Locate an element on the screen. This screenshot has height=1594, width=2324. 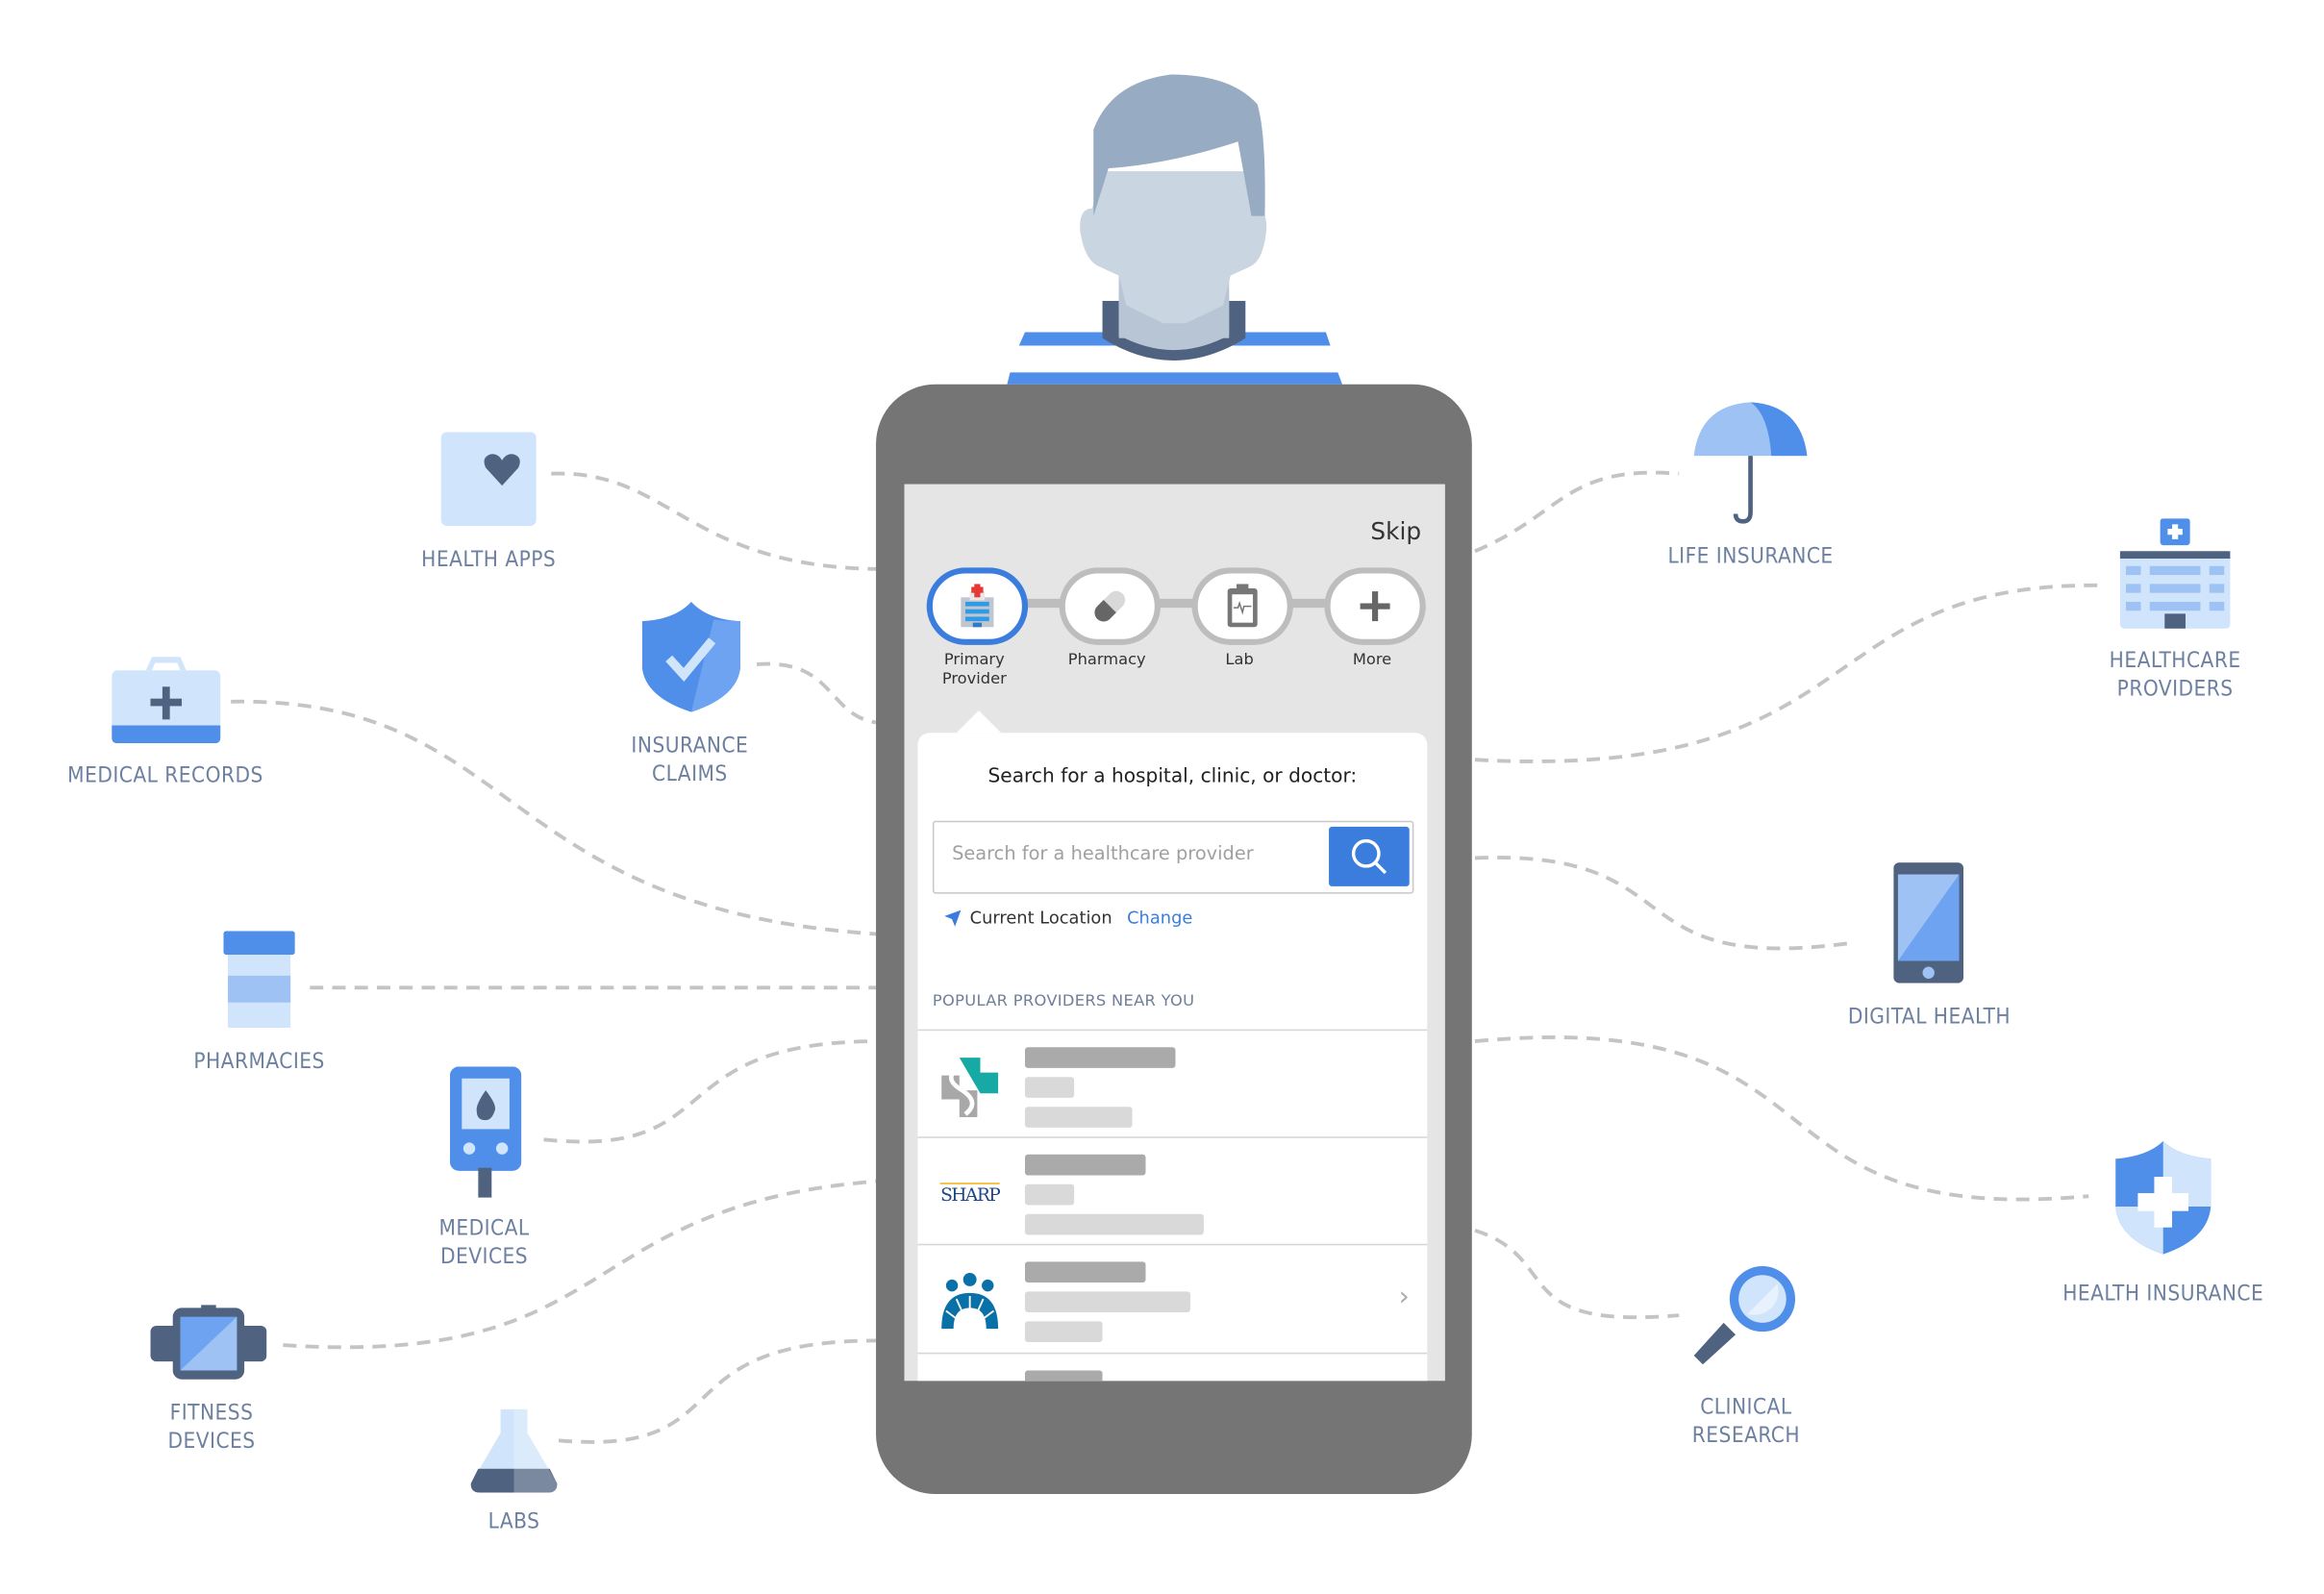
label-fitness-devices: FITNESS DEVICES is located at coordinates (212, 1428).